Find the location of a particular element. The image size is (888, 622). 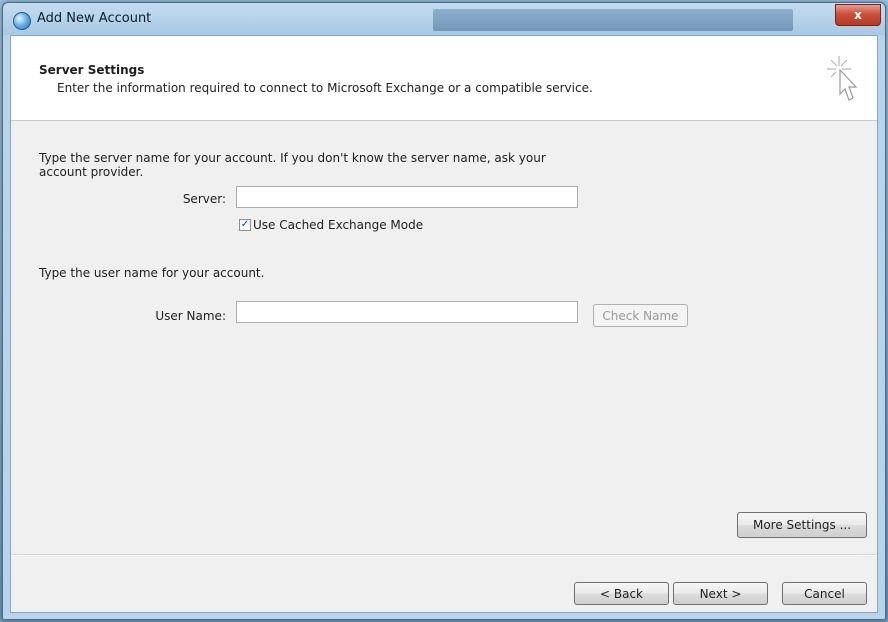

outlook-globe-icon is located at coordinates (22, 21).